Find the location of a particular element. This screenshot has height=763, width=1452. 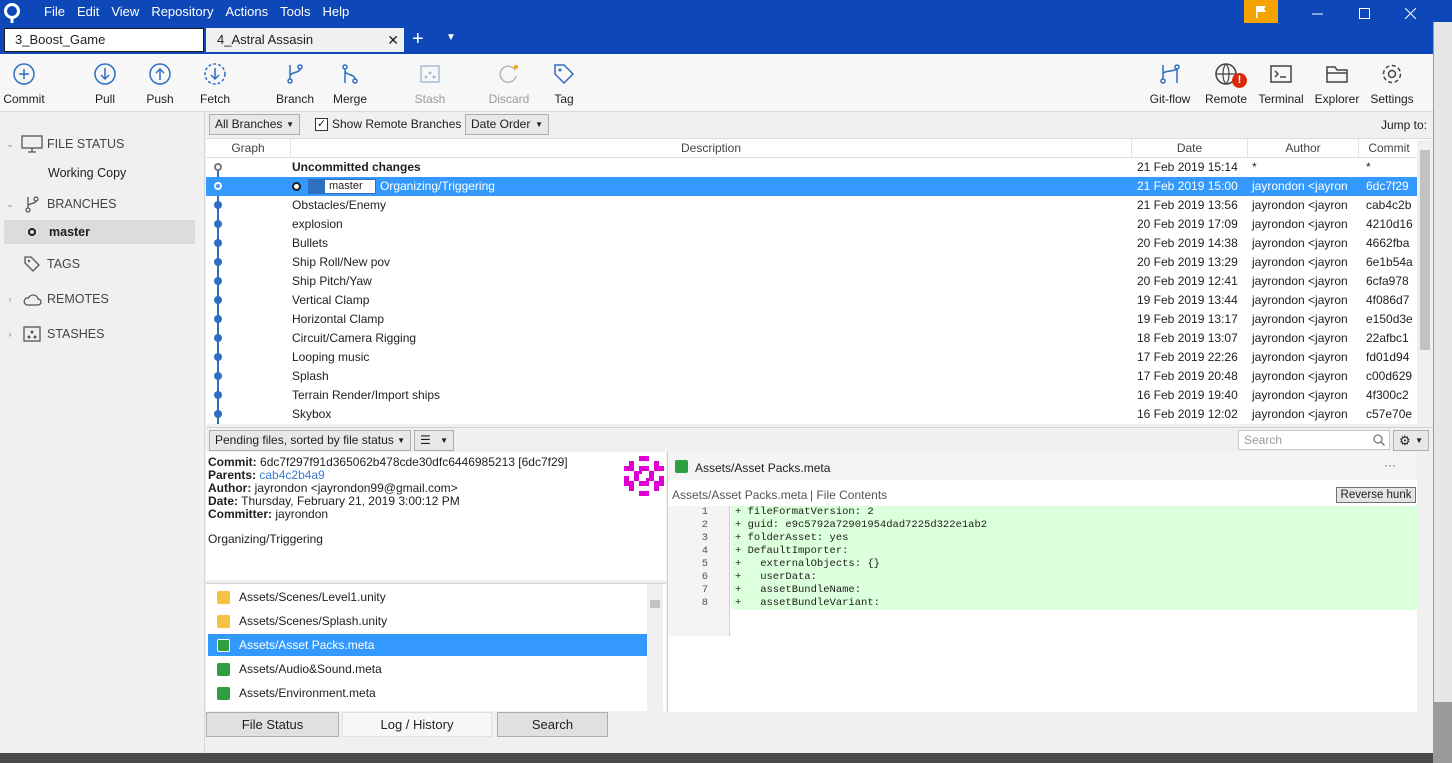

tab-log-history: Log / History is located at coordinates (417, 724).